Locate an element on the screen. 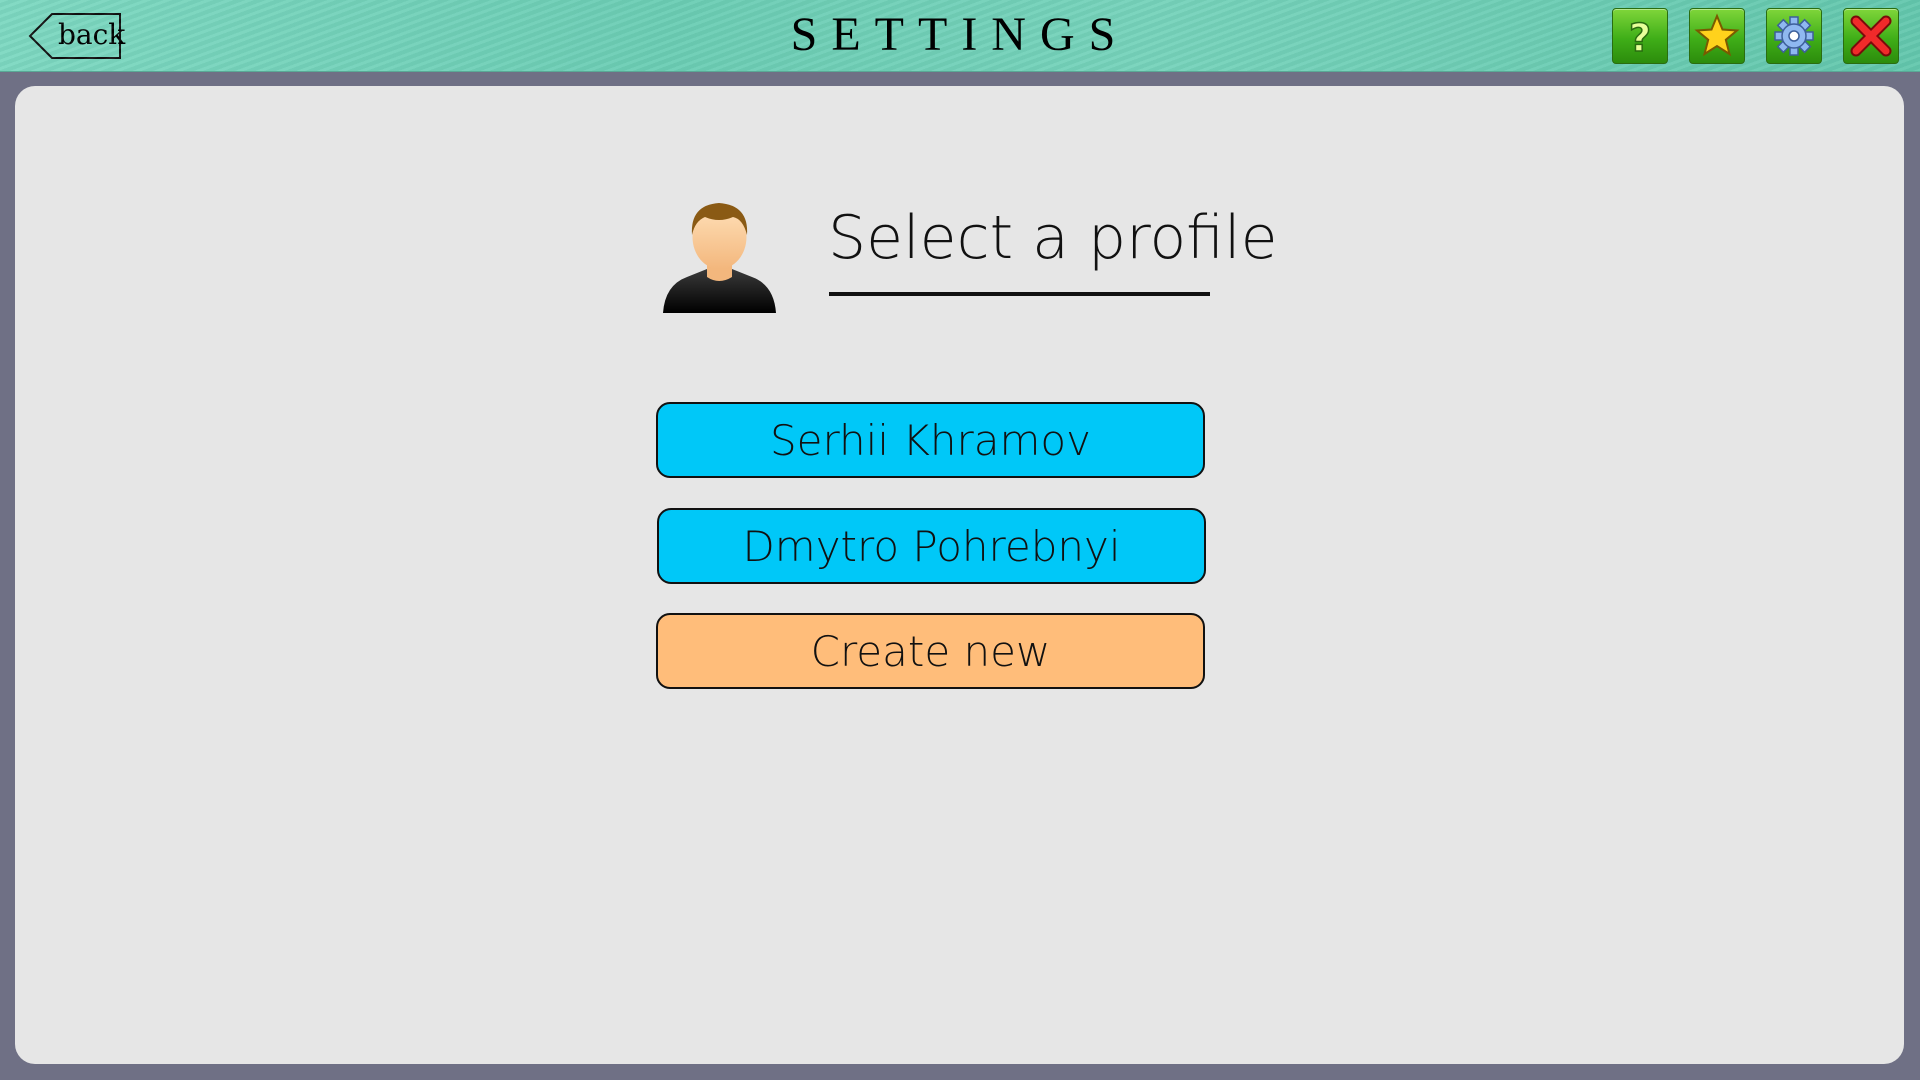 Image resolution: width=1920 pixels, height=1080 pixels. help-button: ? is located at coordinates (1640, 36).